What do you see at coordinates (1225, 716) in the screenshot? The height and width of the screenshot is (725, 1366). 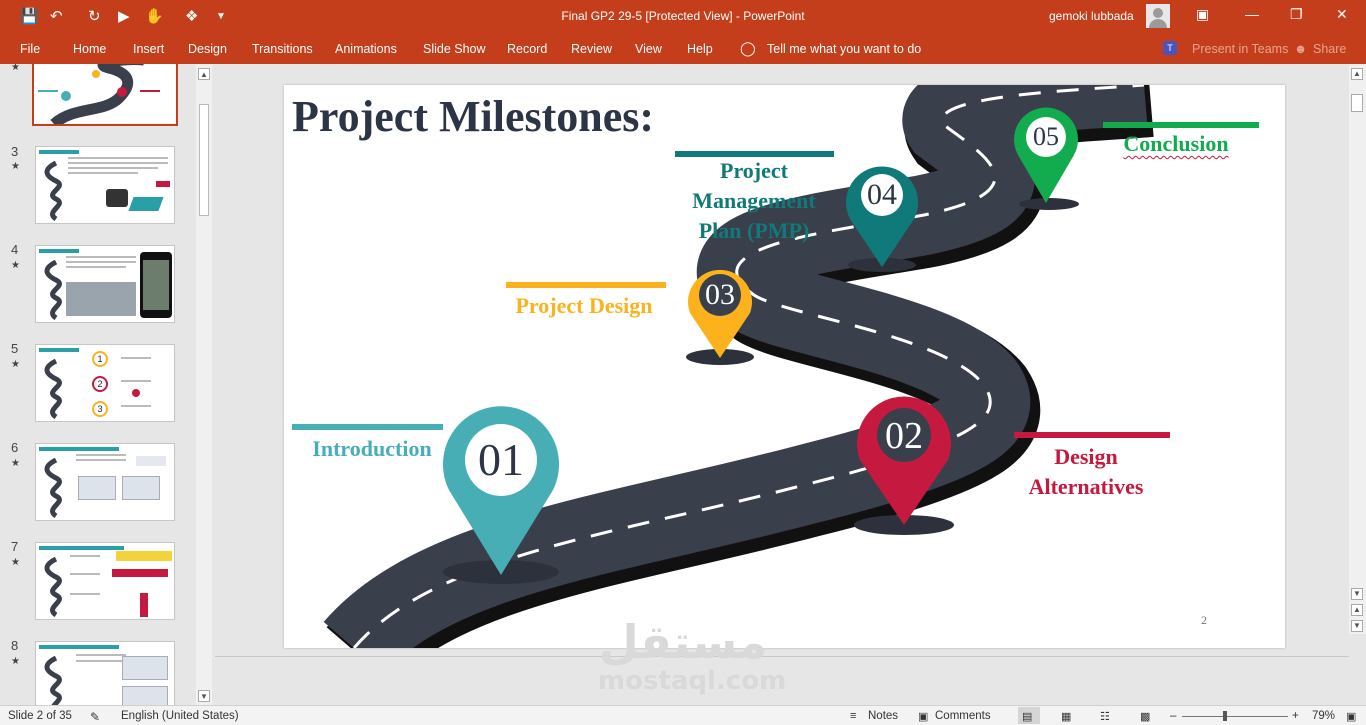 I see `zoom-slider-handle` at bounding box center [1225, 716].